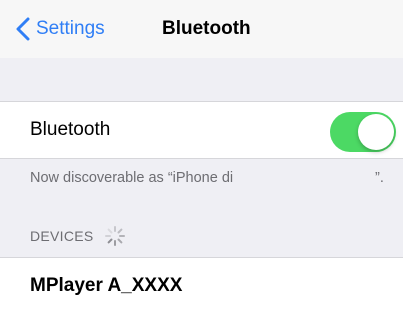 The width and height of the screenshot is (403, 315). I want to click on device-name: MPlayer A_XXXX, so click(106, 285).